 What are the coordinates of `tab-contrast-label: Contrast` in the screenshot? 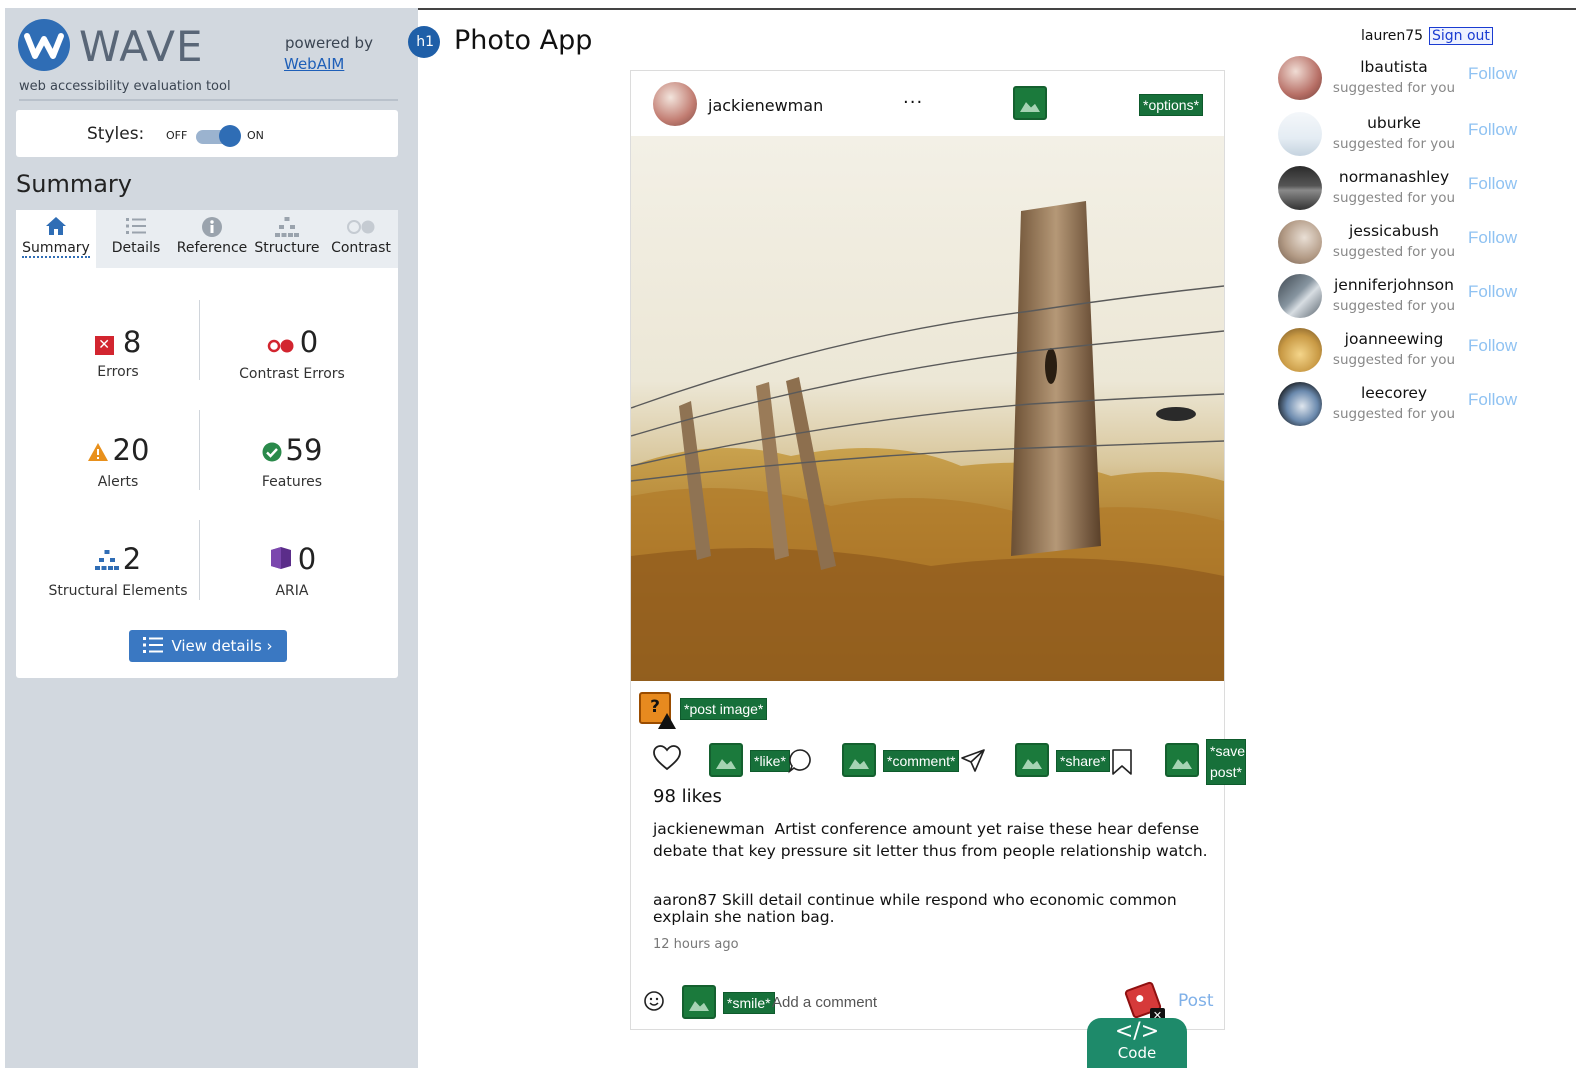 It's located at (361, 248).